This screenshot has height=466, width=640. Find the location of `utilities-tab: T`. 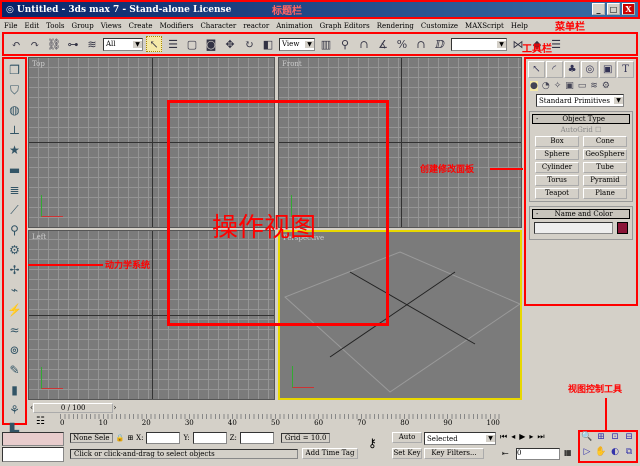

utilities-tab: T is located at coordinates (625, 69).